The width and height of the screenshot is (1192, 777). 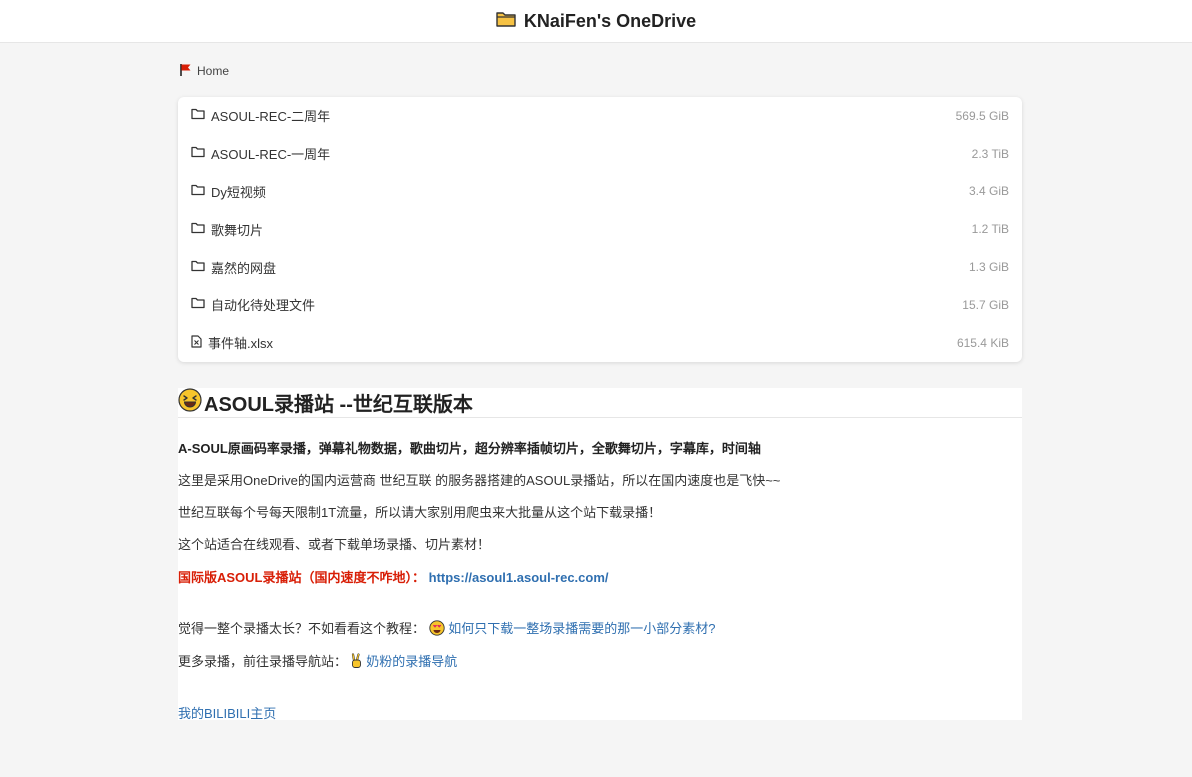 What do you see at coordinates (519, 577) in the screenshot?
I see `intl-site-link: https://asoul1.asoul-rec.com/` at bounding box center [519, 577].